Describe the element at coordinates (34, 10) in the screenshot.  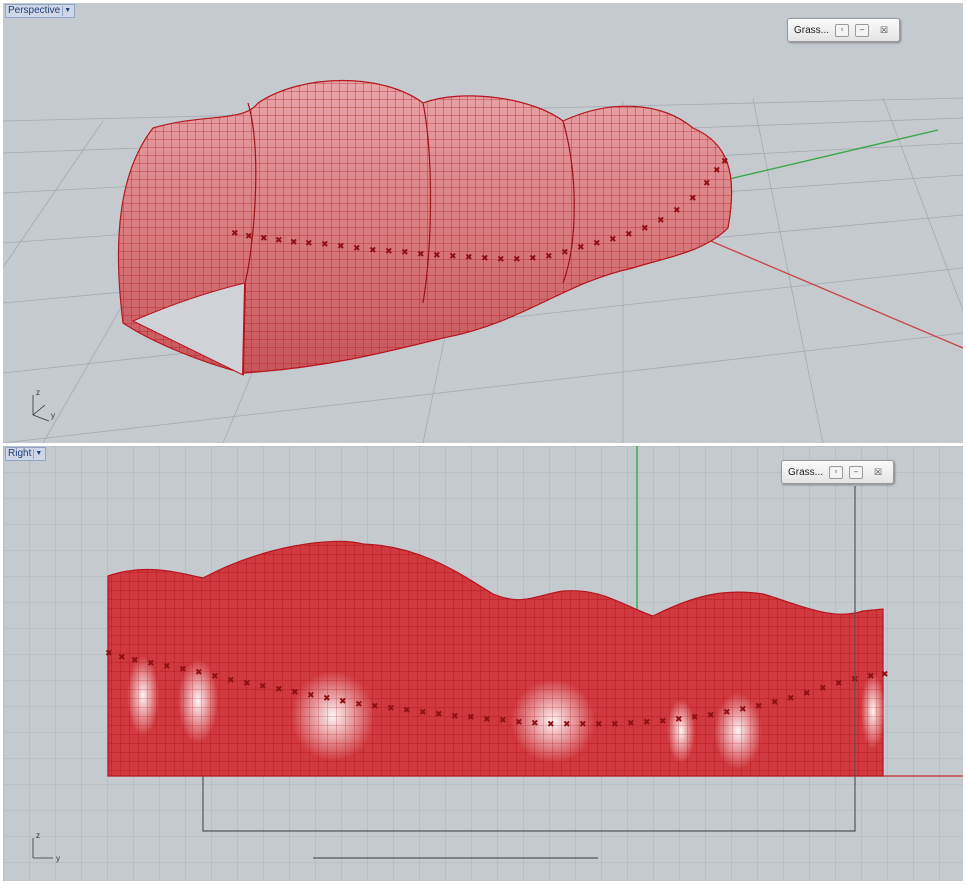
I see `viewport-name: Perspective` at that location.